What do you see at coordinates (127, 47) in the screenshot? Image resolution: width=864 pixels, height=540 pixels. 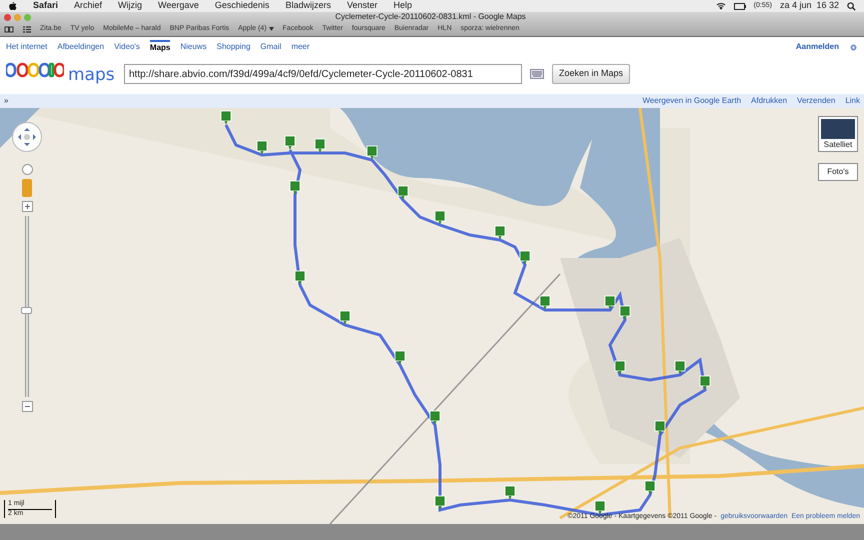 I see `nav-link: Video's` at bounding box center [127, 47].